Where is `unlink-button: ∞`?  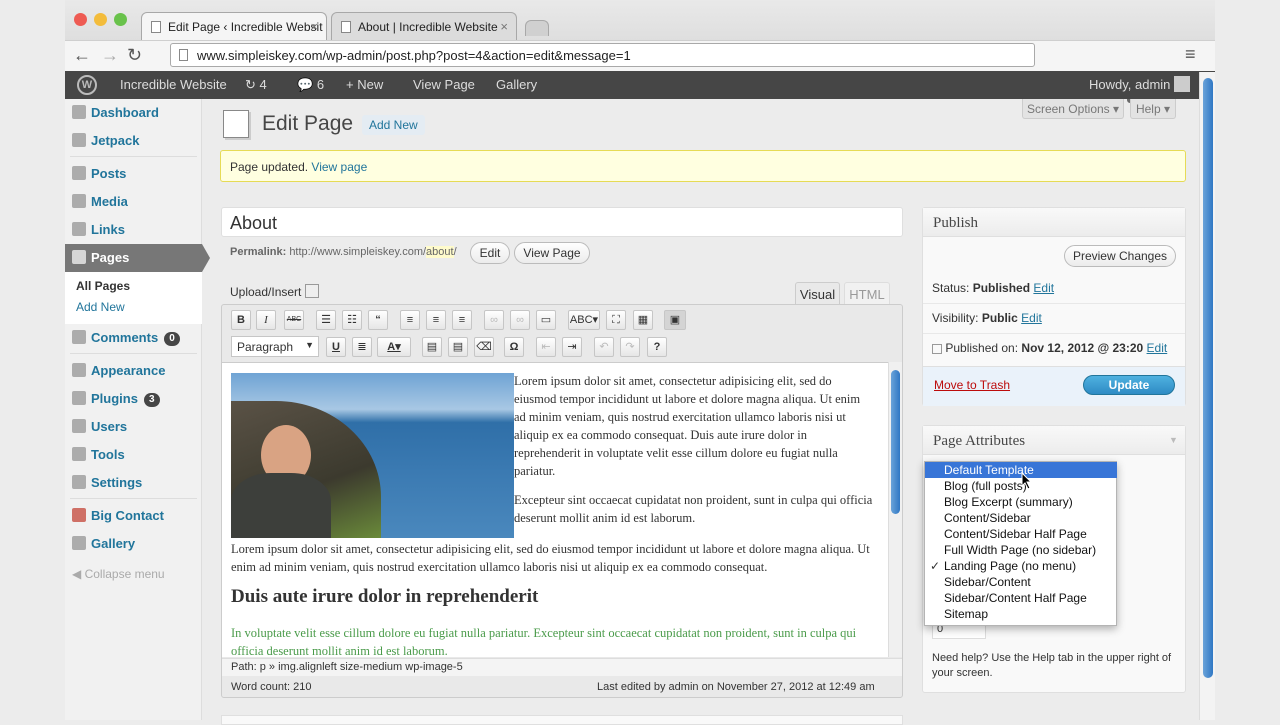
unlink-button: ∞ is located at coordinates (520, 320).